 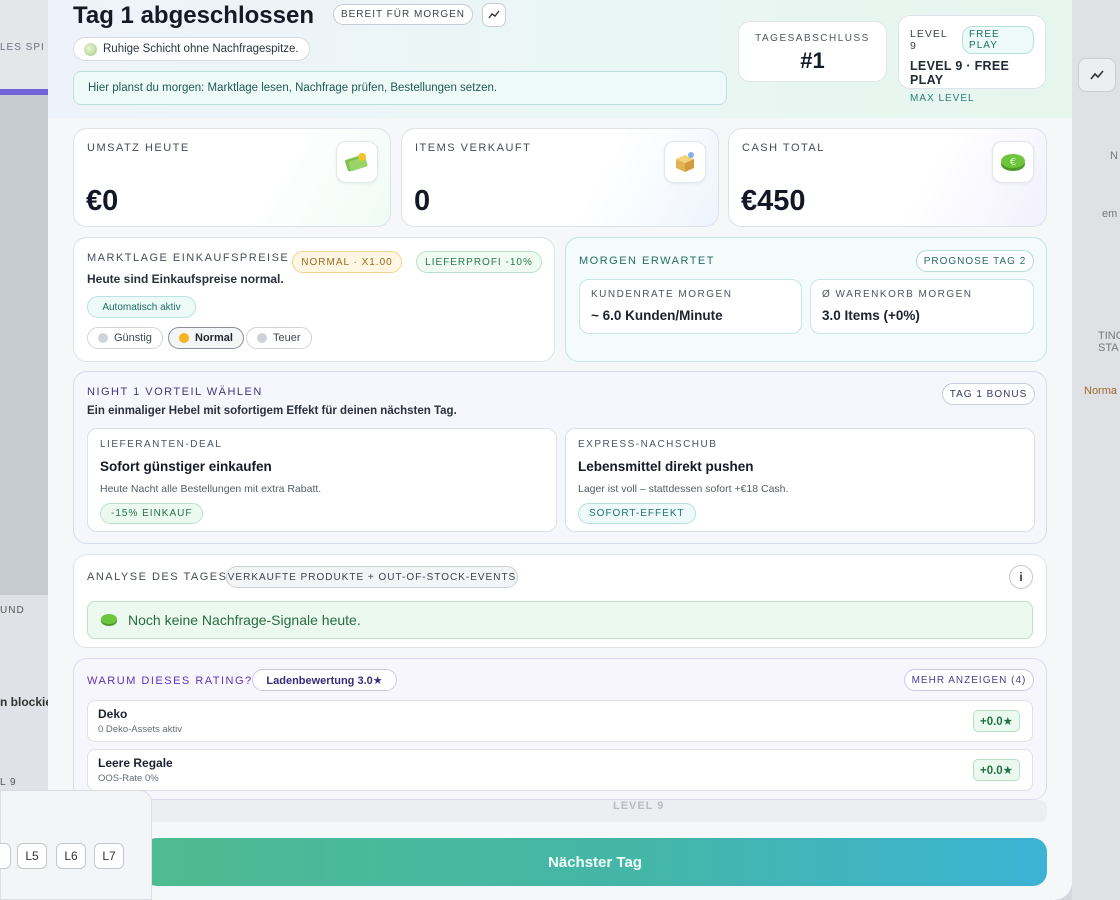 What do you see at coordinates (1097, 75) in the screenshot?
I see `chart-icon` at bounding box center [1097, 75].